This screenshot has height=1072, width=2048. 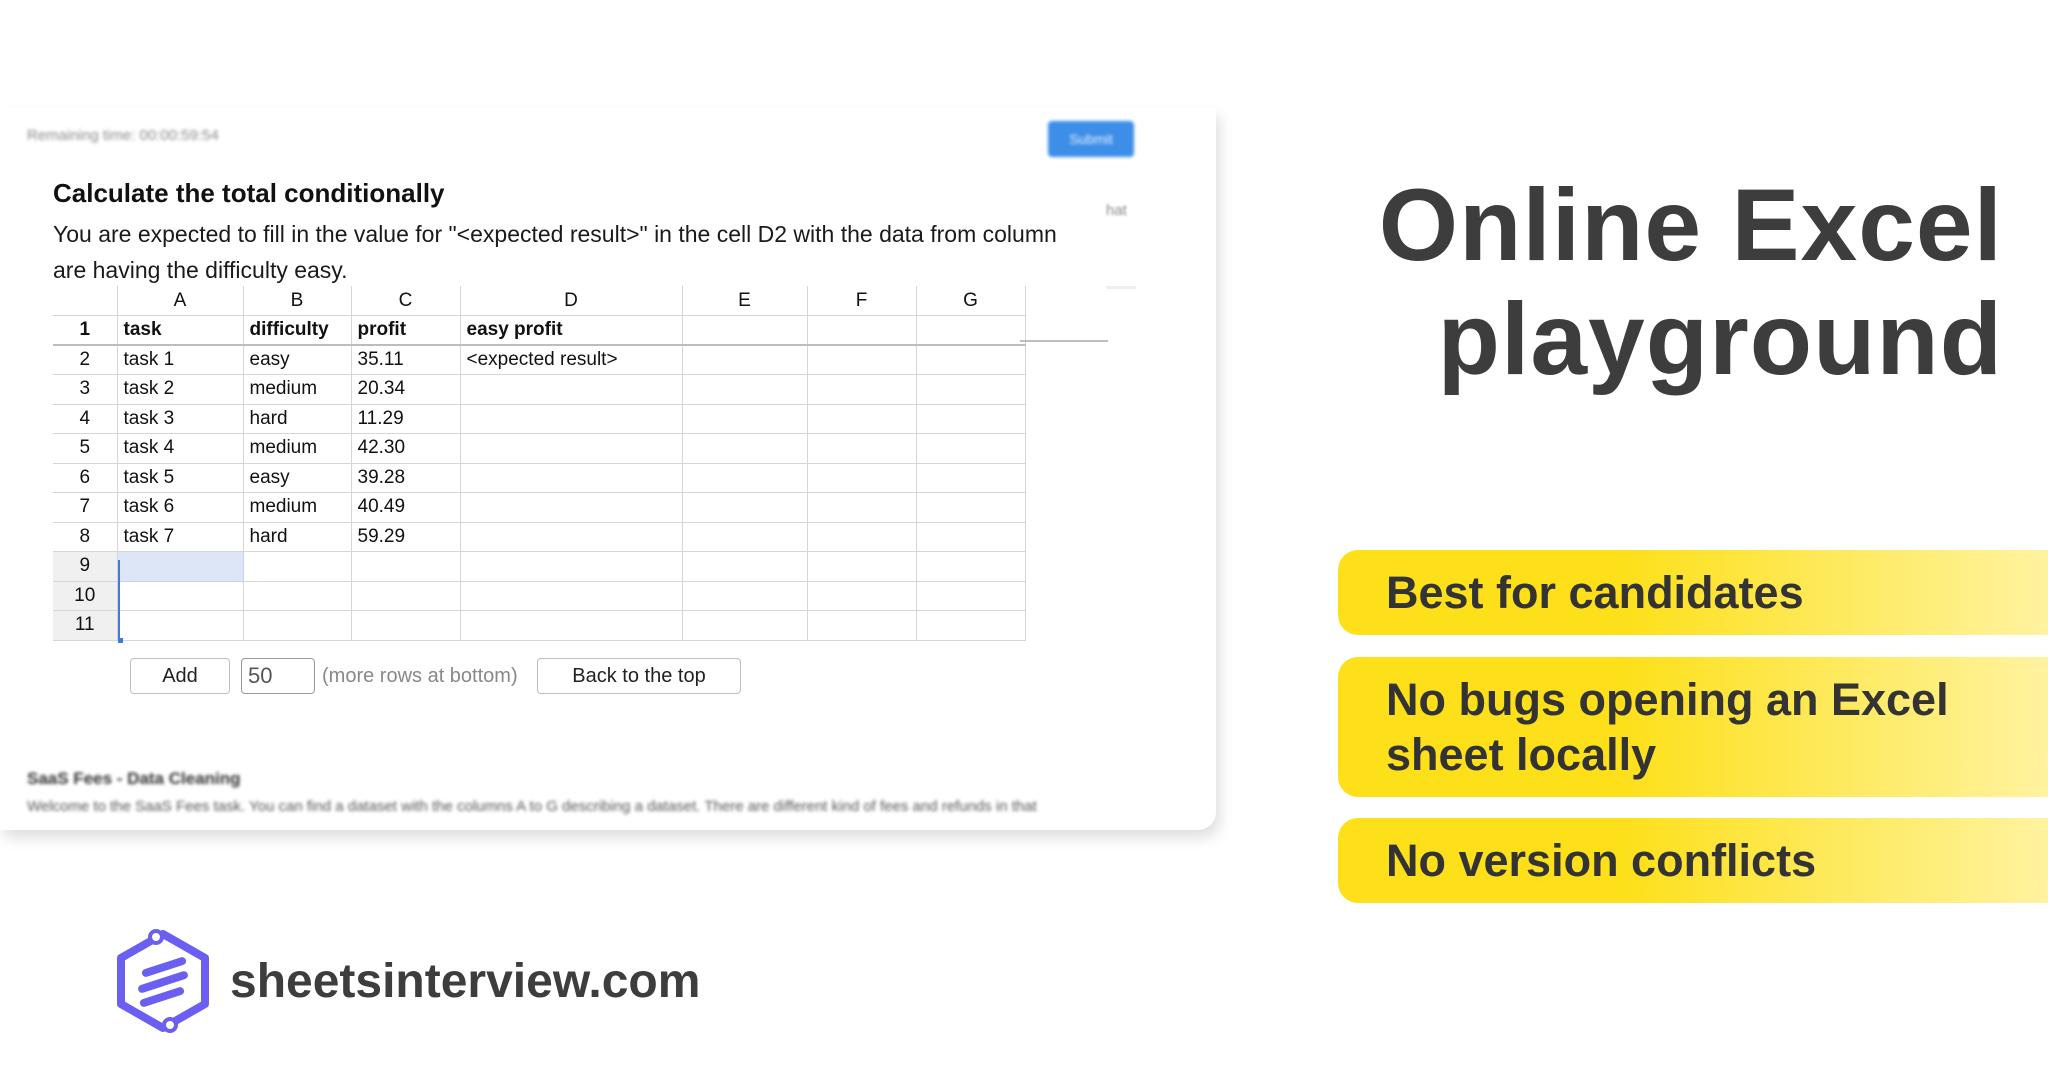 I want to click on cell-b8: hard, so click(x=297, y=536).